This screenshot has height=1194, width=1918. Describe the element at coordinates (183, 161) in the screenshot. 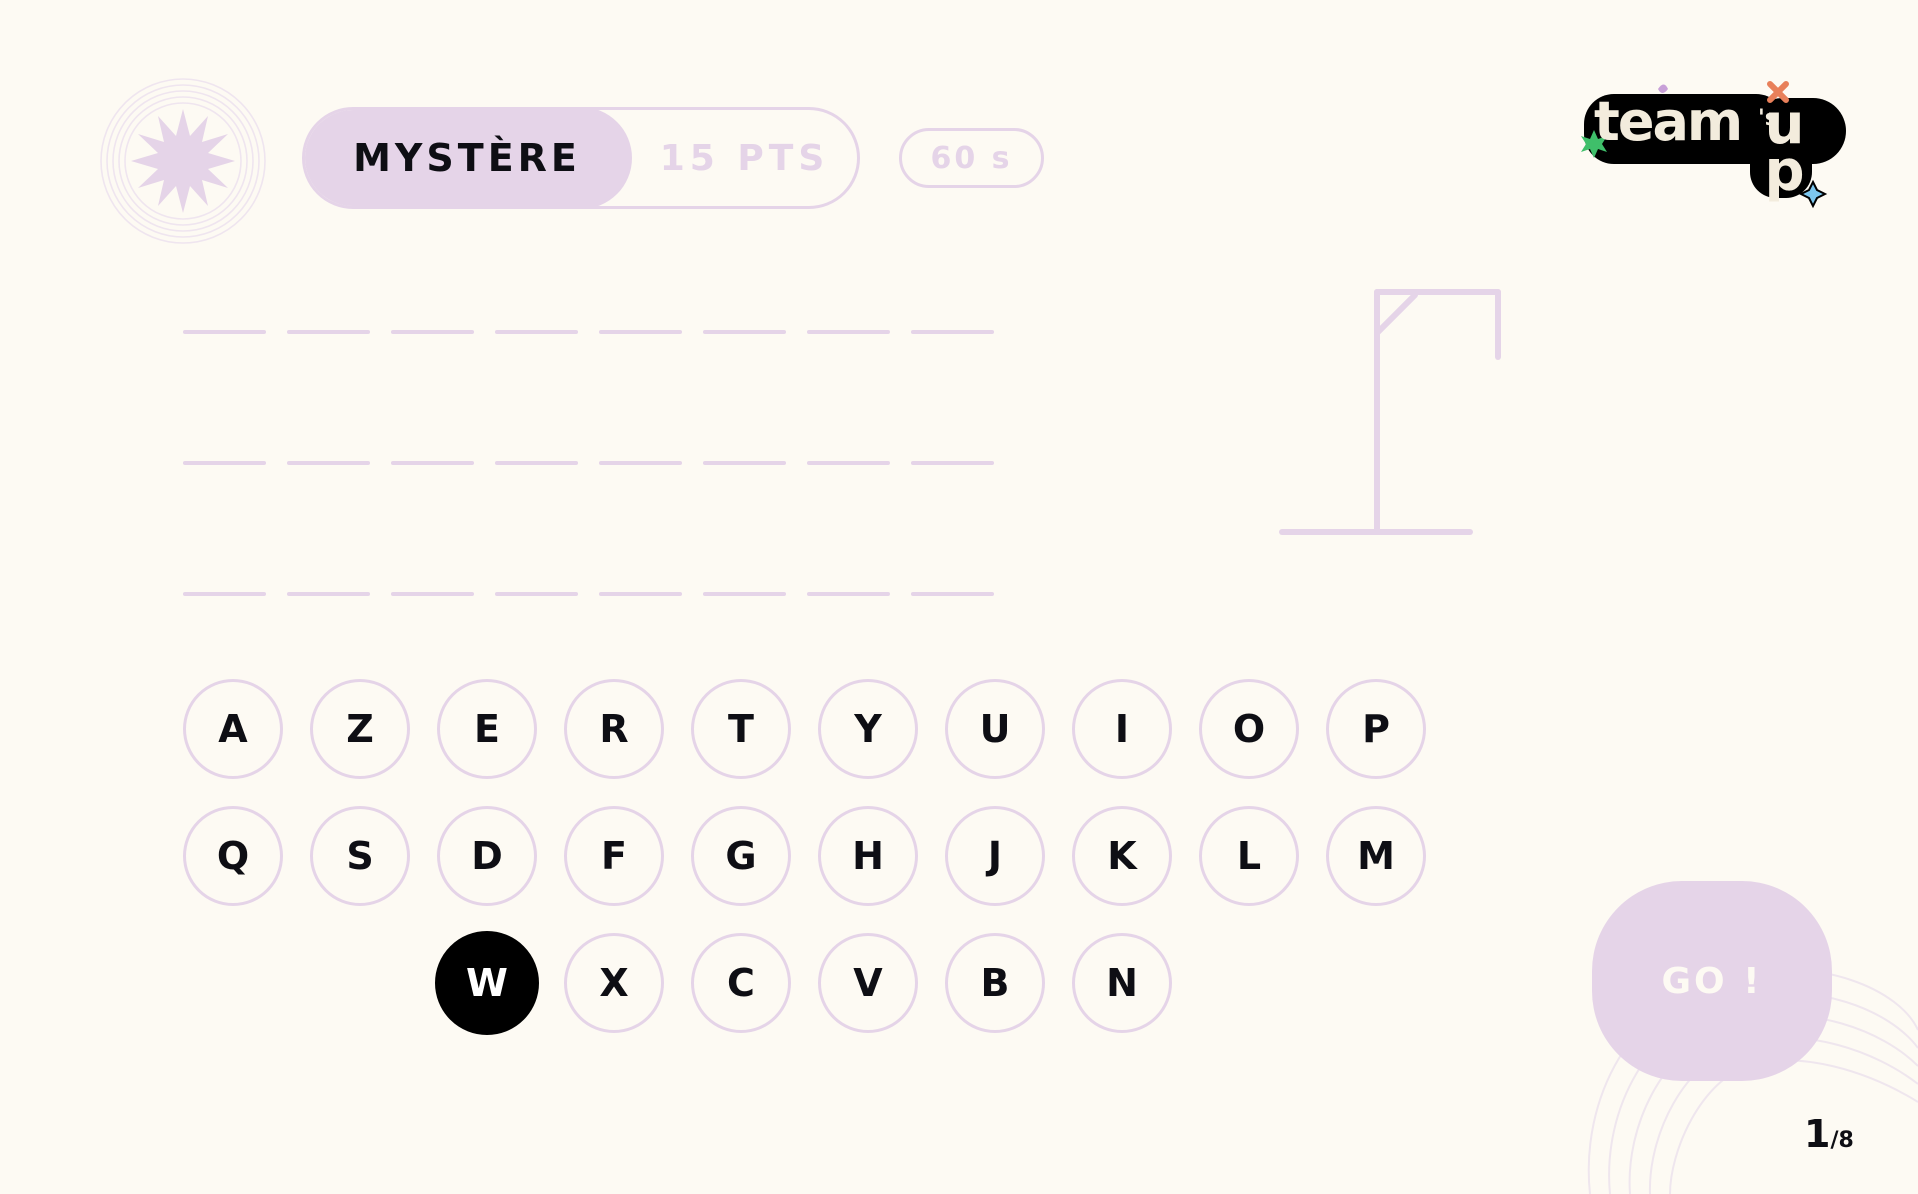

I see `starburst-icon` at that location.